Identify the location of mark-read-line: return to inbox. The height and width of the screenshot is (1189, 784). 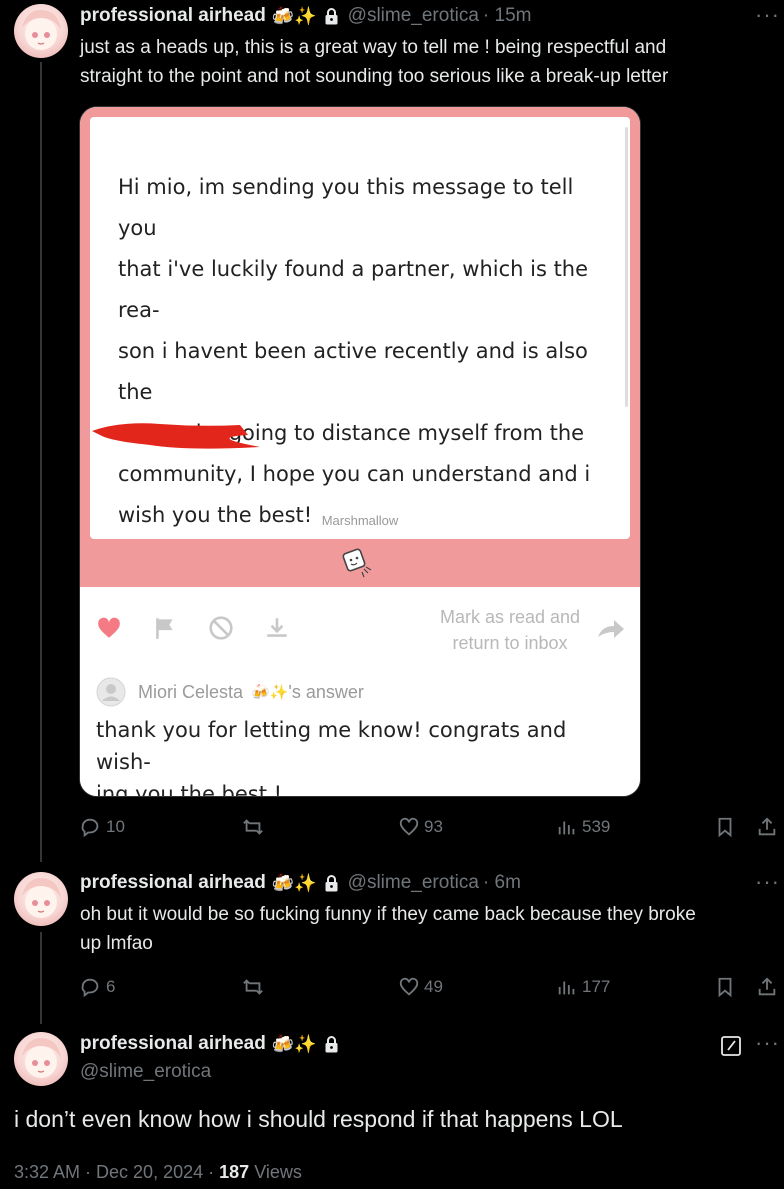
(510, 643).